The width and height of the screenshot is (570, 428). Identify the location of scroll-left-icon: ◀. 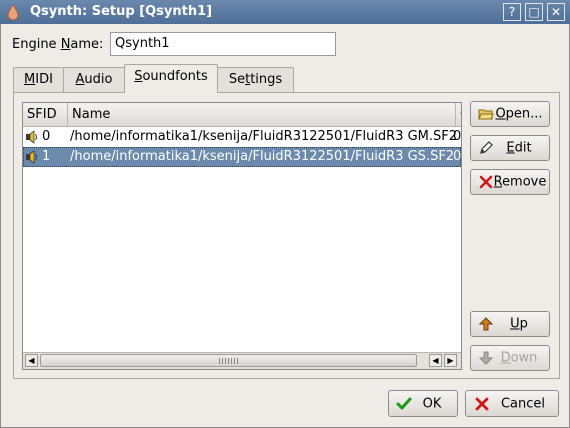
(31, 360).